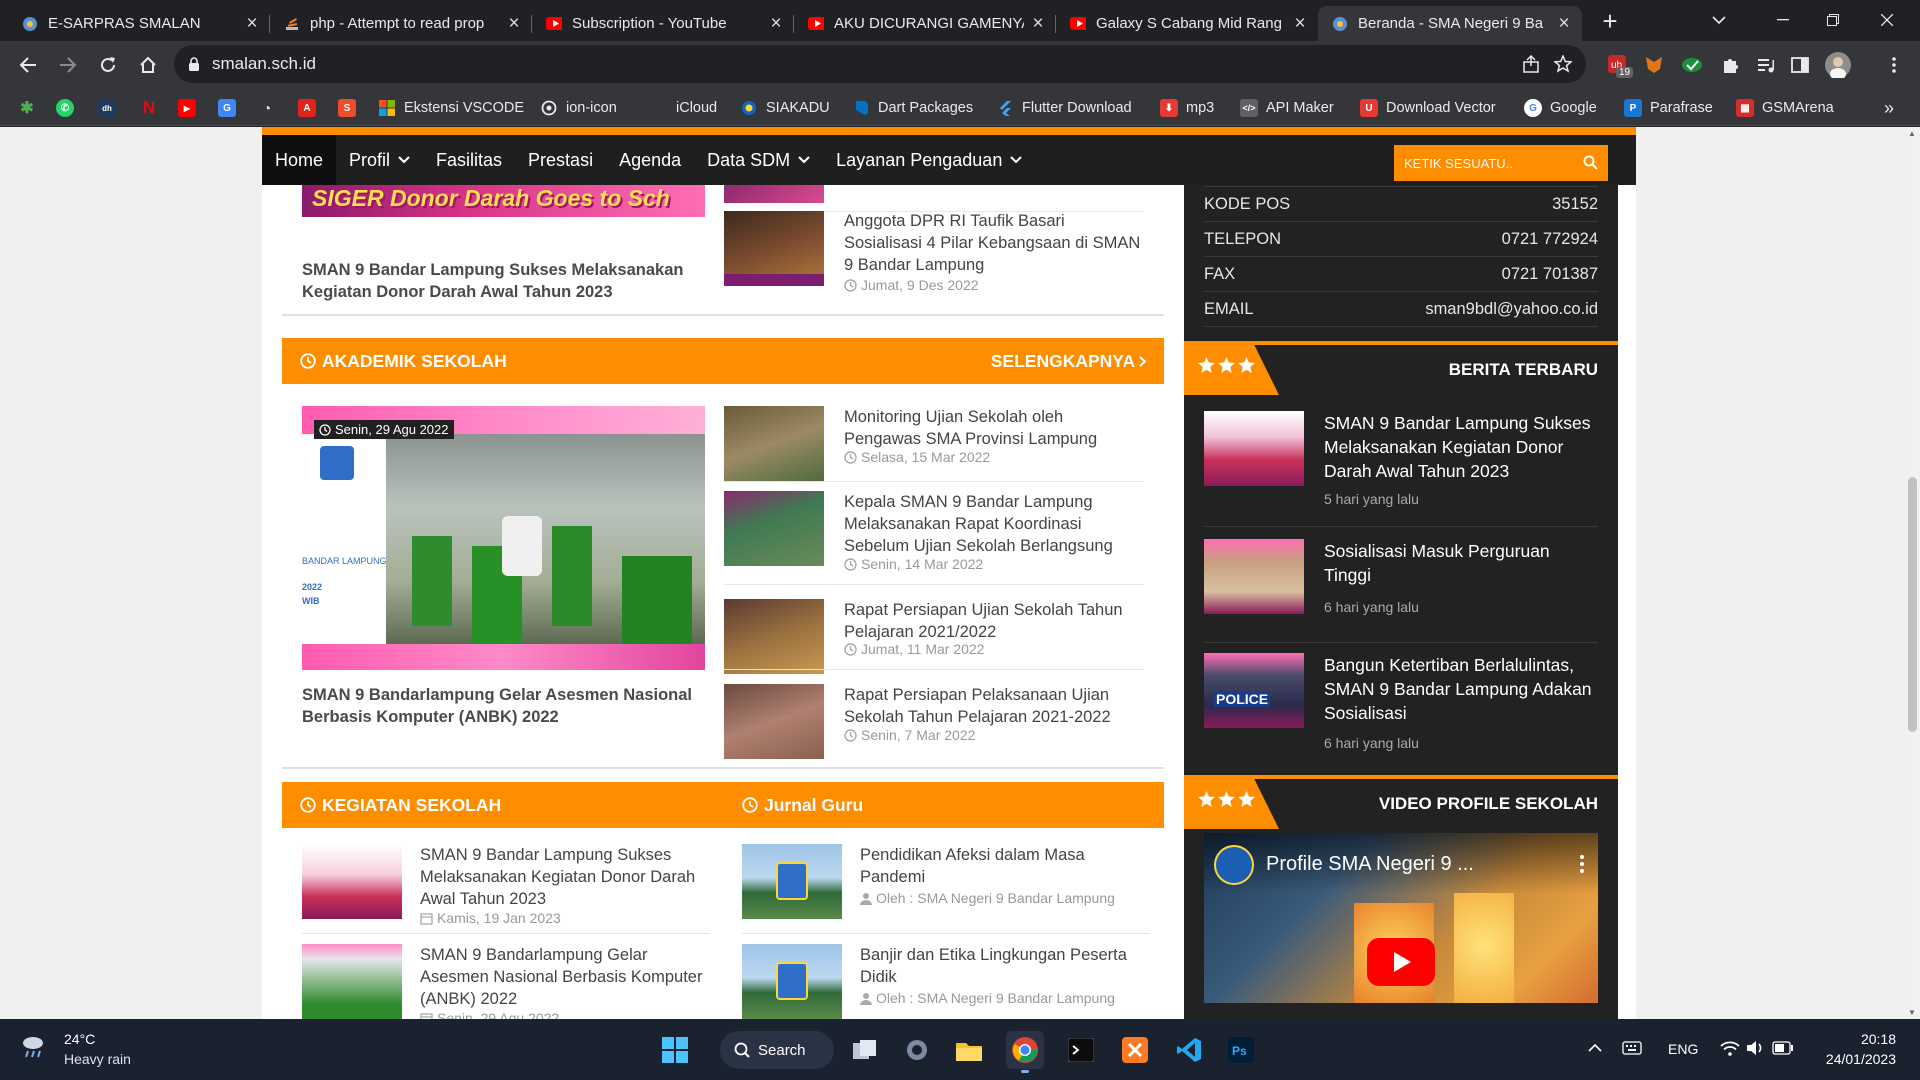 The width and height of the screenshot is (1920, 1080). I want to click on task-view-icon, so click(865, 1050).